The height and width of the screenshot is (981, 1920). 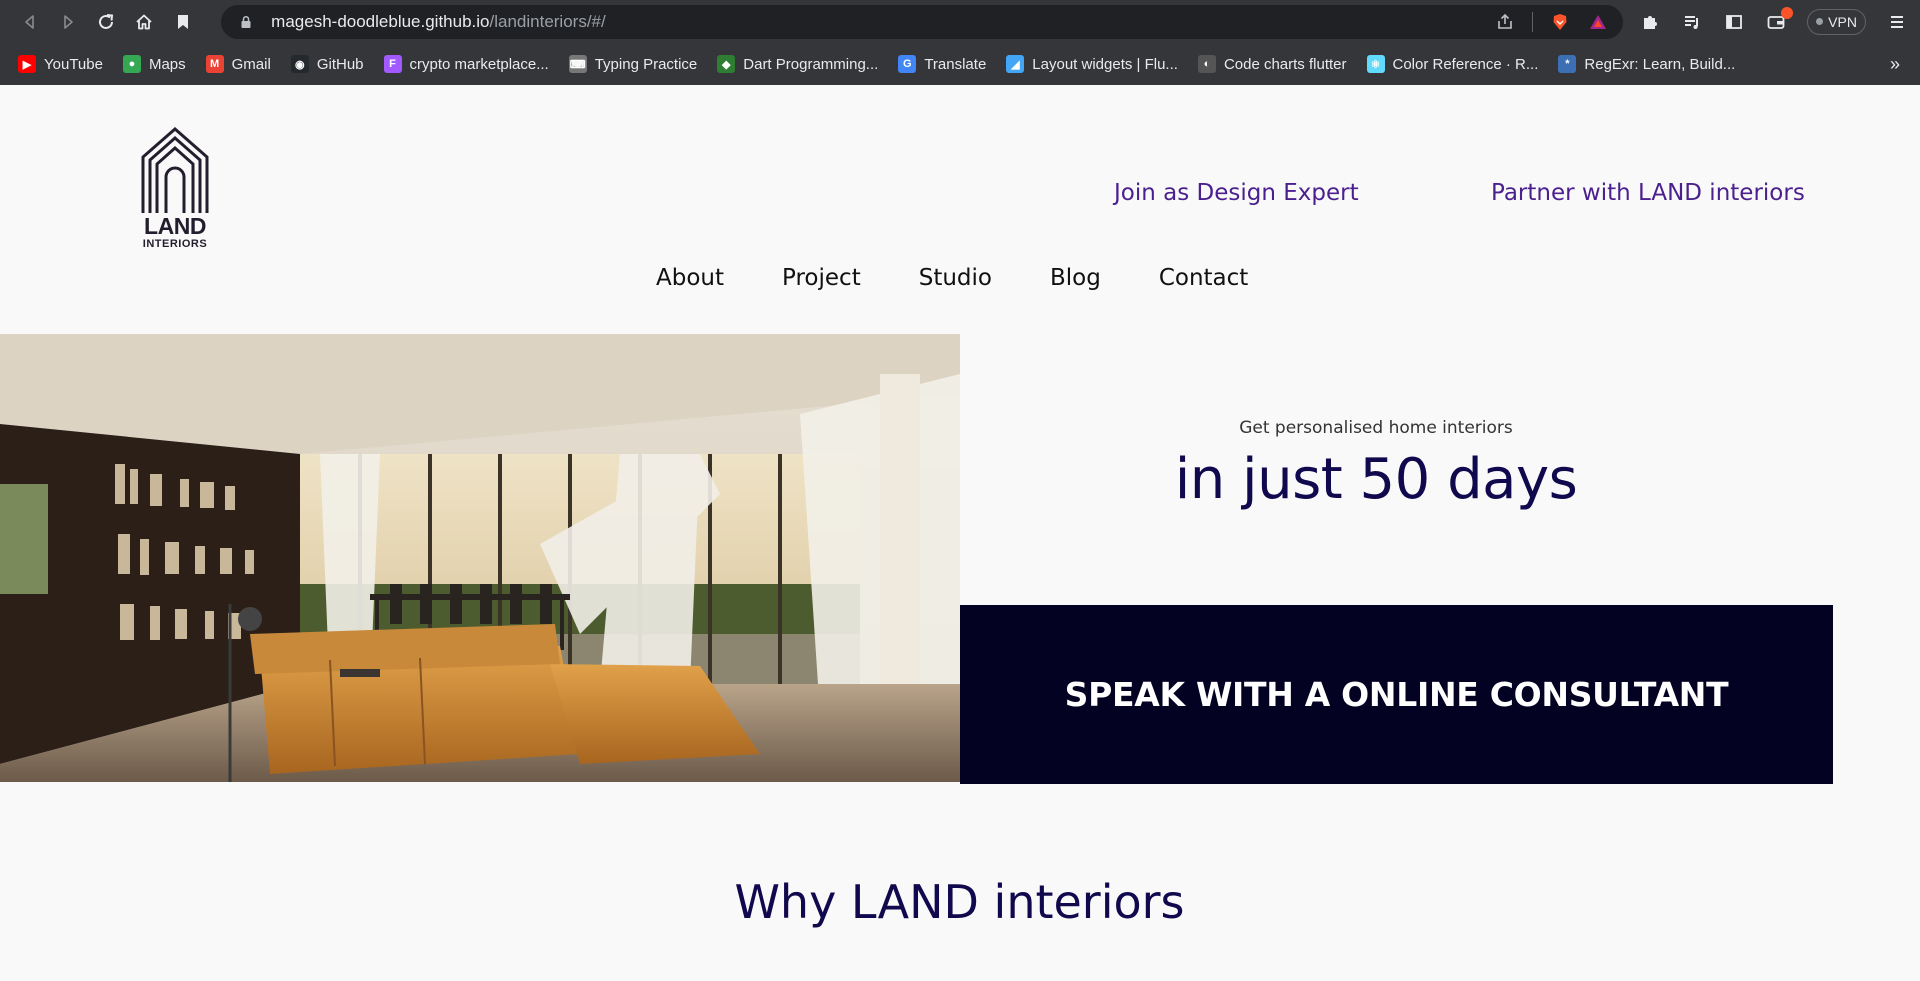 I want to click on playlist-icon, so click(x=1692, y=22).